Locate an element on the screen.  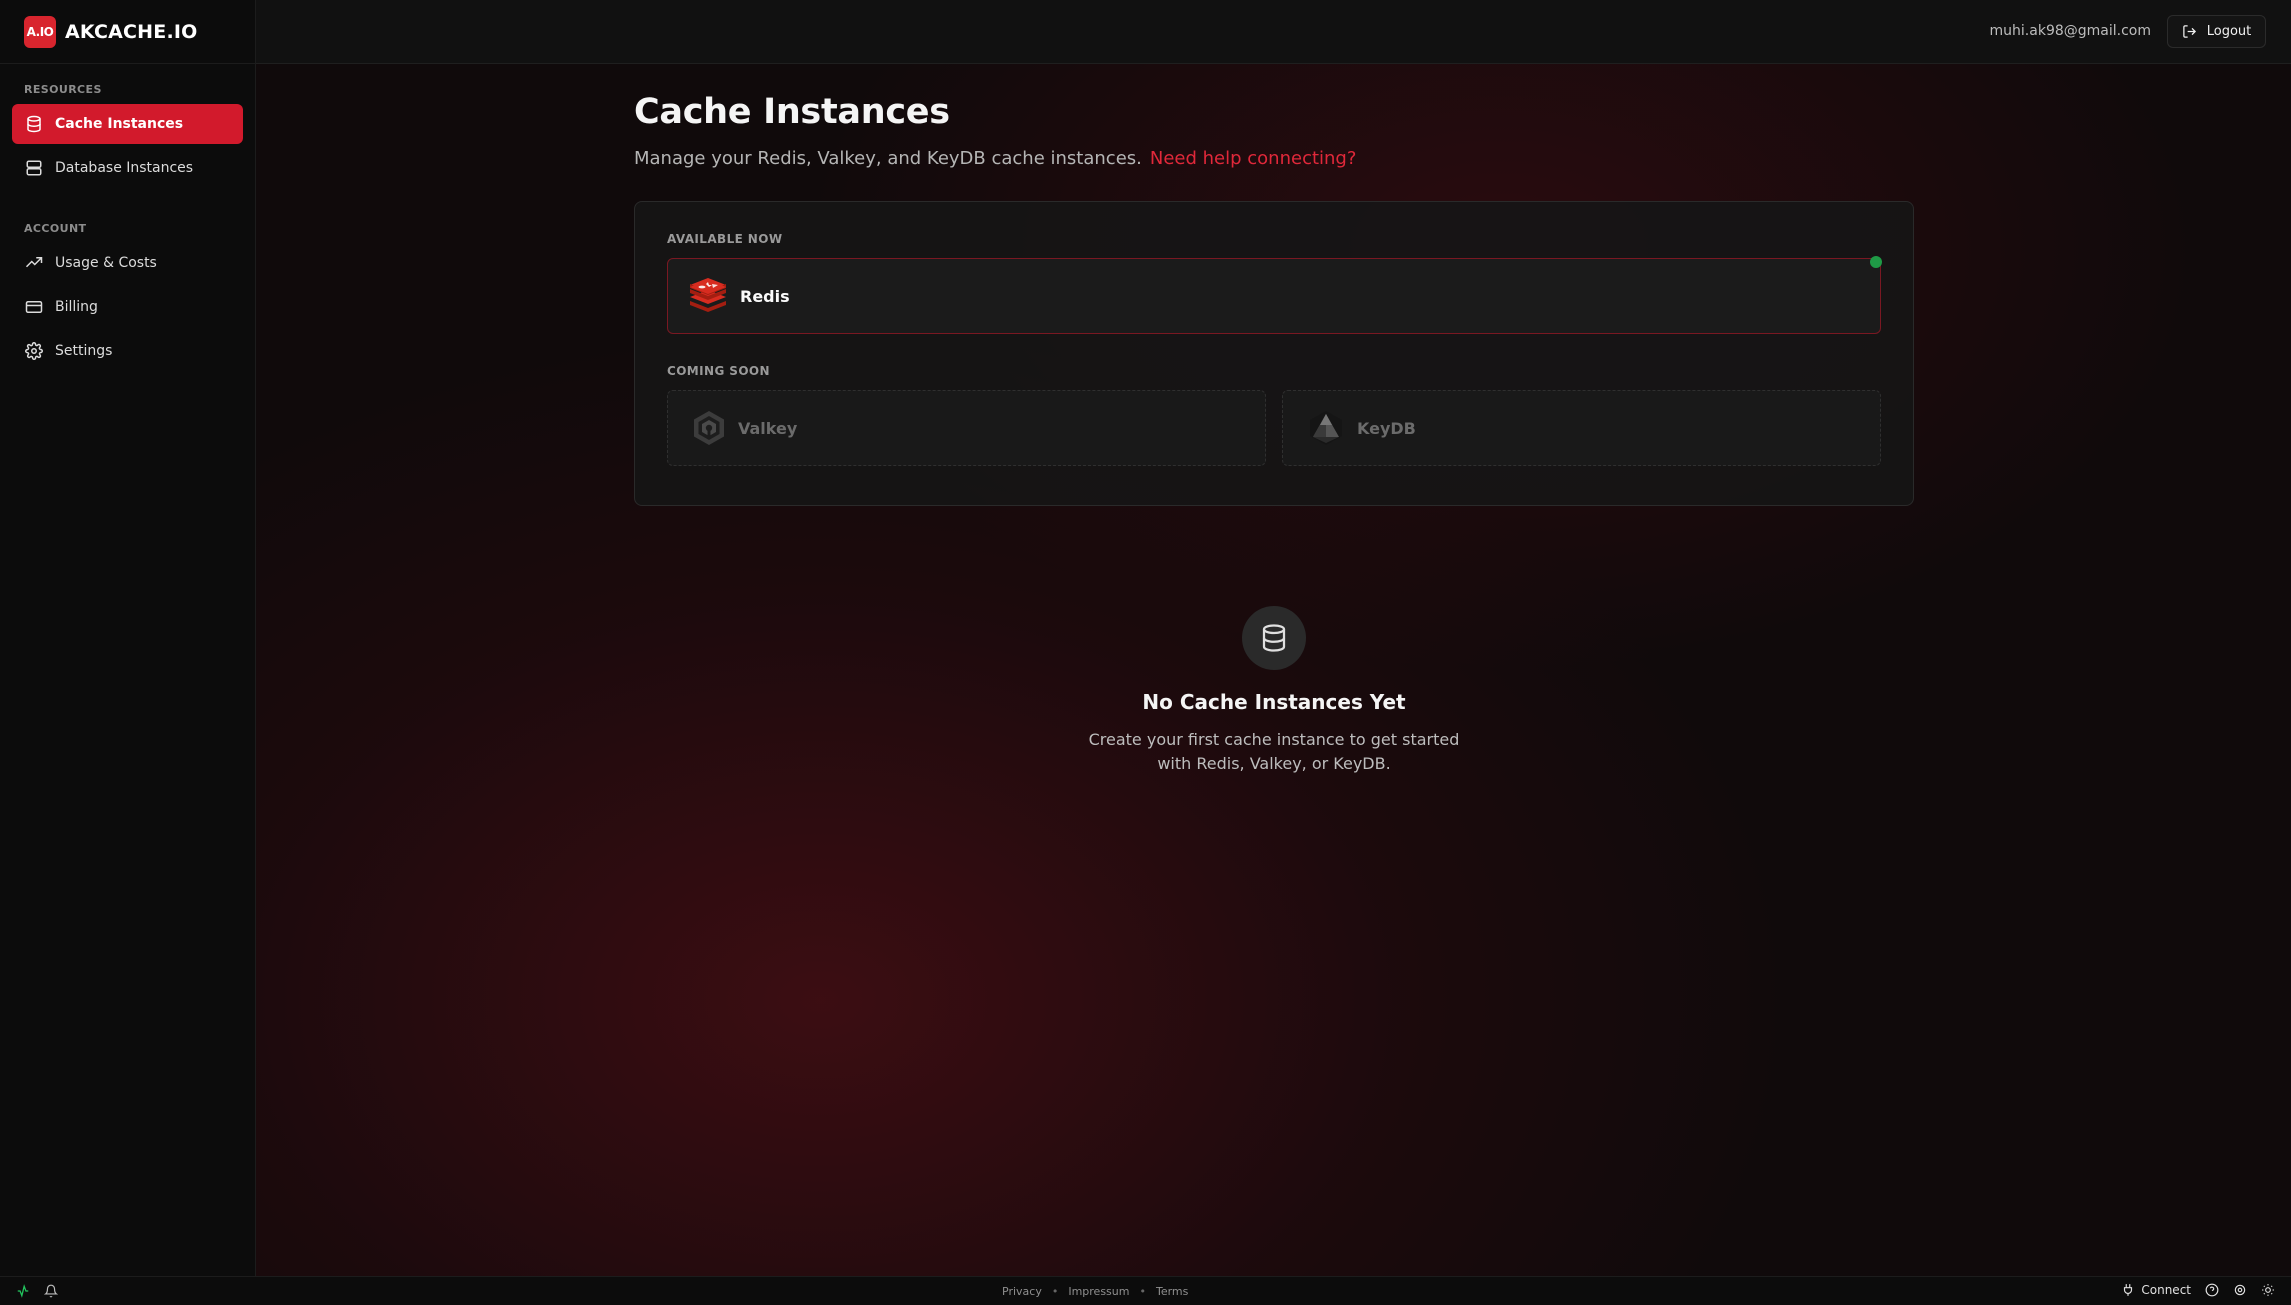
available-now-label: AVAILABLE NOW is located at coordinates (725, 239).